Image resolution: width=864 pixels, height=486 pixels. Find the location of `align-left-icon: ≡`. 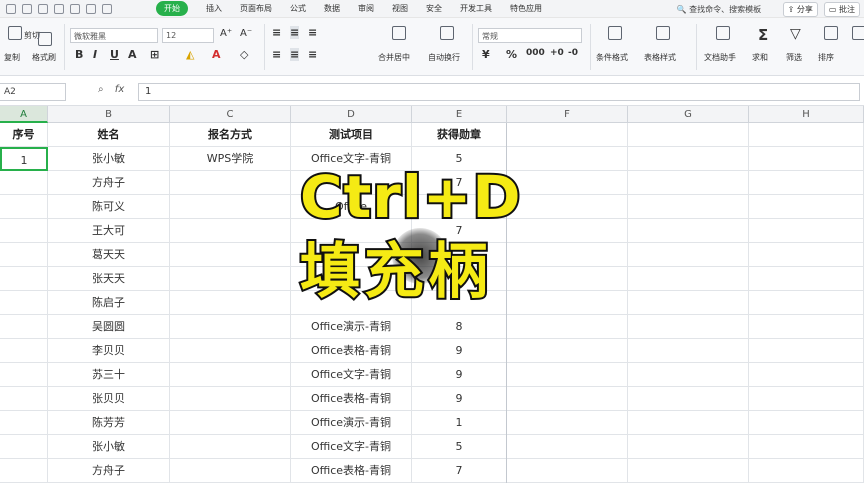

align-left-icon: ≡ is located at coordinates (276, 54).